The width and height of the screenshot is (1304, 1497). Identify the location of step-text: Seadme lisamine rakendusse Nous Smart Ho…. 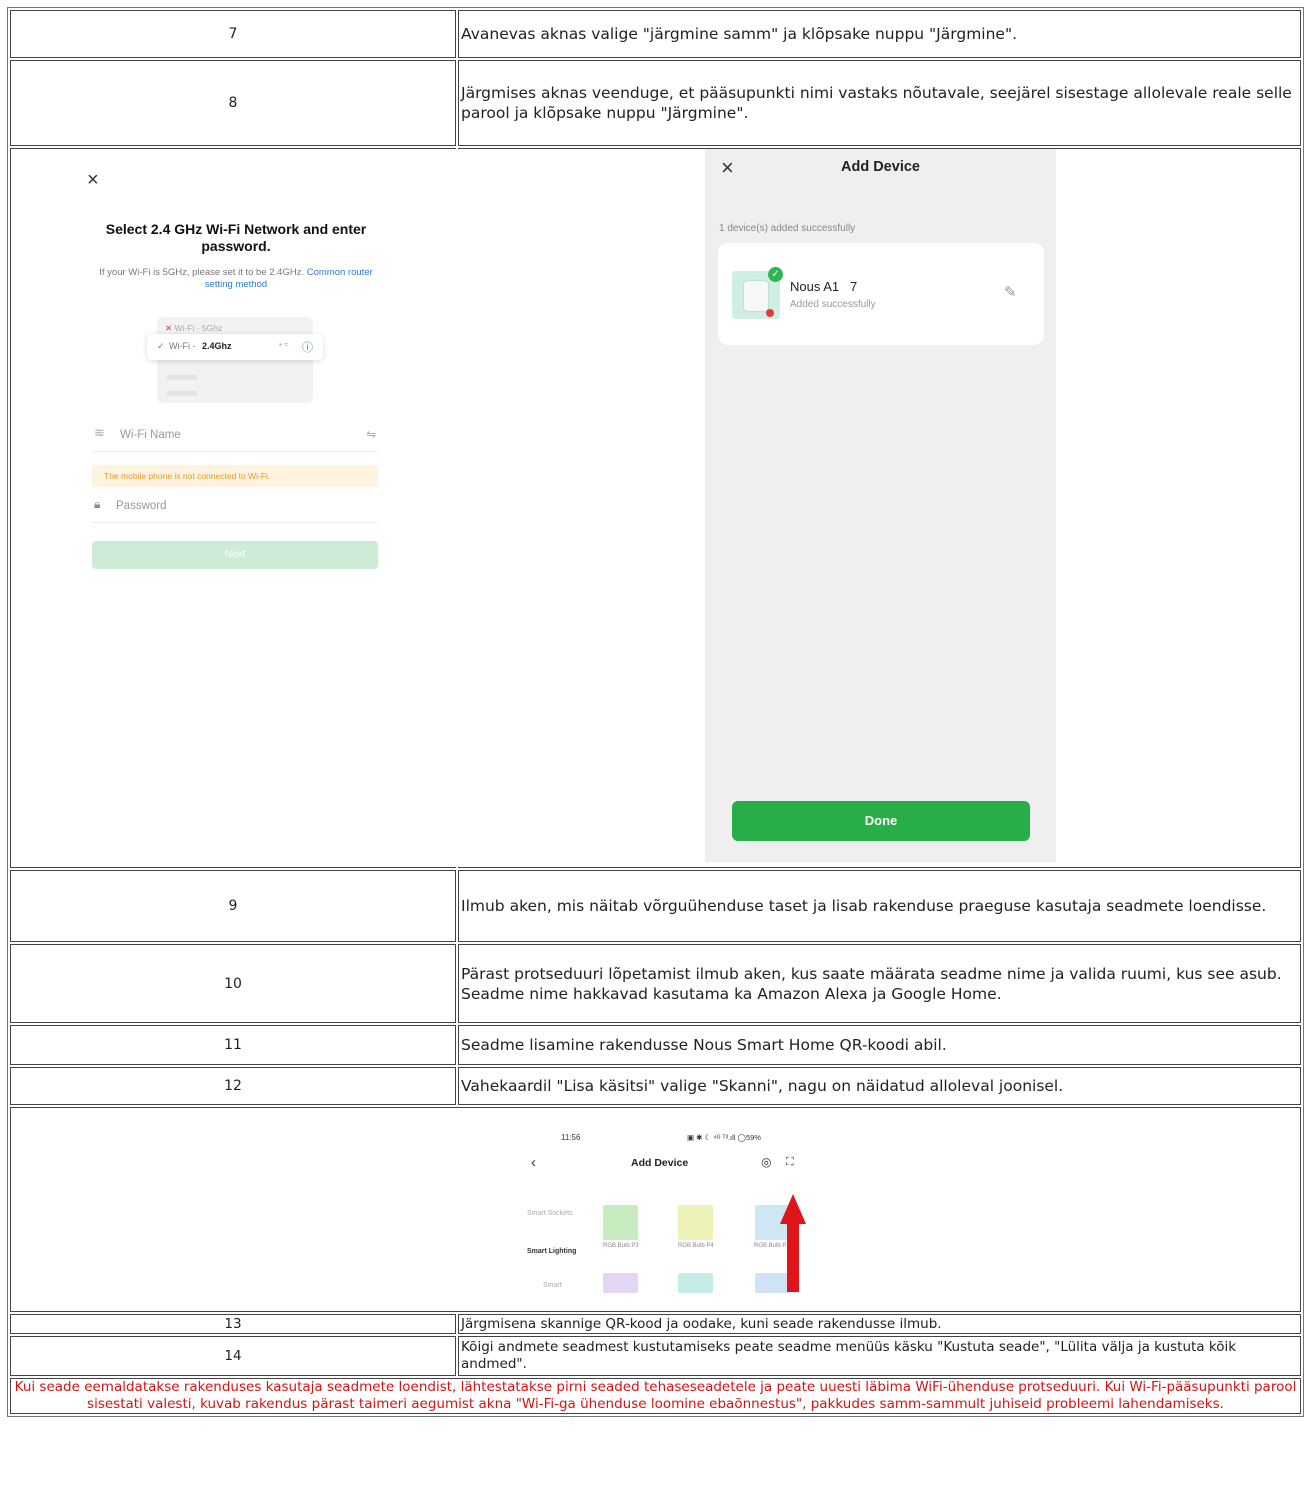
(879, 1045).